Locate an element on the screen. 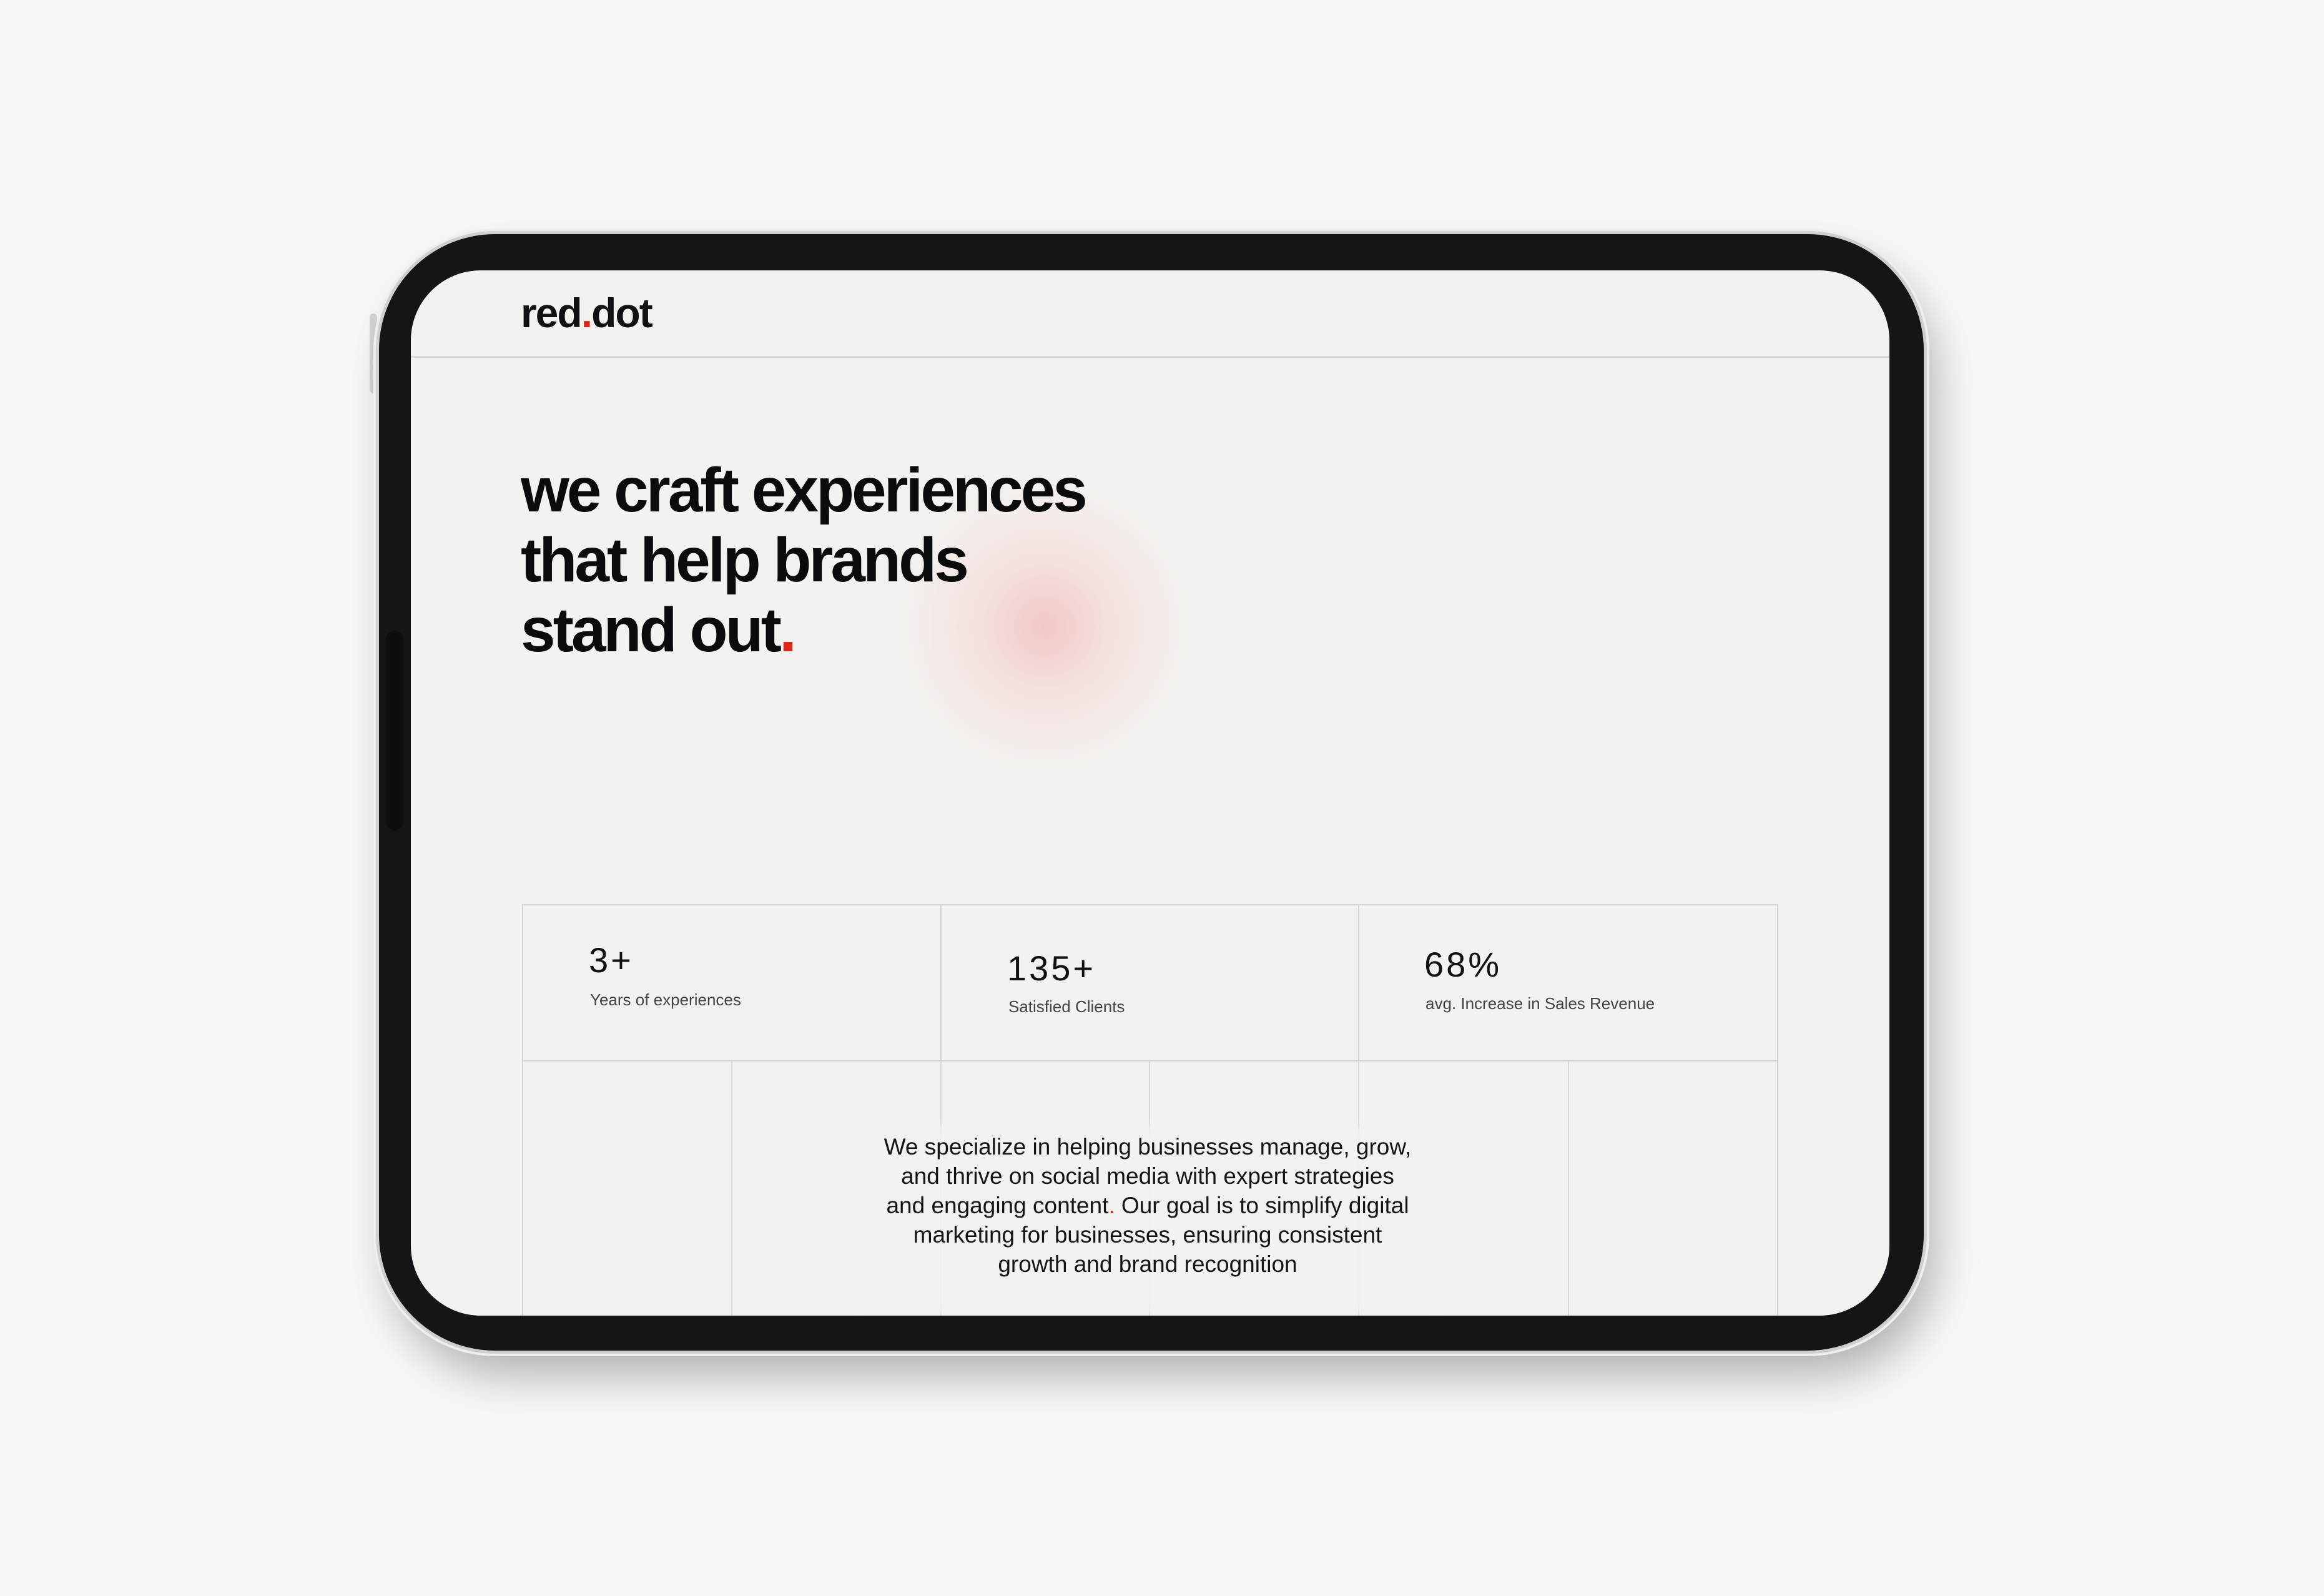 This screenshot has width=2324, height=1596. logo-text-dot: dot is located at coordinates (622, 313).